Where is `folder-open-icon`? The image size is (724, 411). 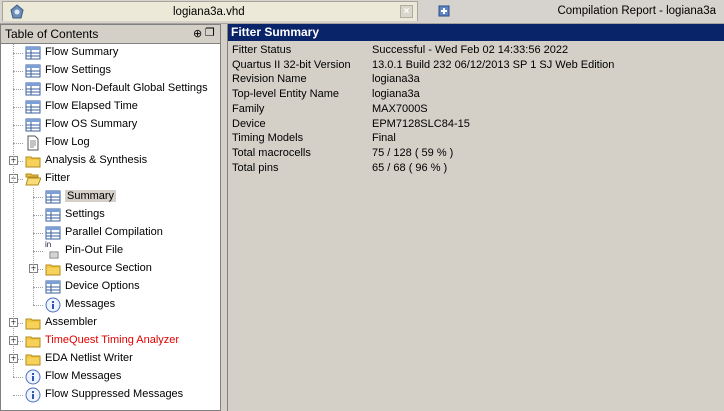
folder-open-icon is located at coordinates (33, 179).